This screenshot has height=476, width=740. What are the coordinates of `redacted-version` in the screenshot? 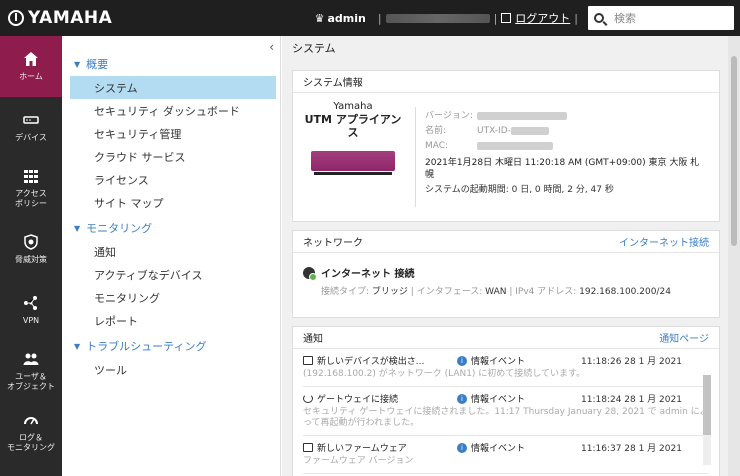 It's located at (522, 115).